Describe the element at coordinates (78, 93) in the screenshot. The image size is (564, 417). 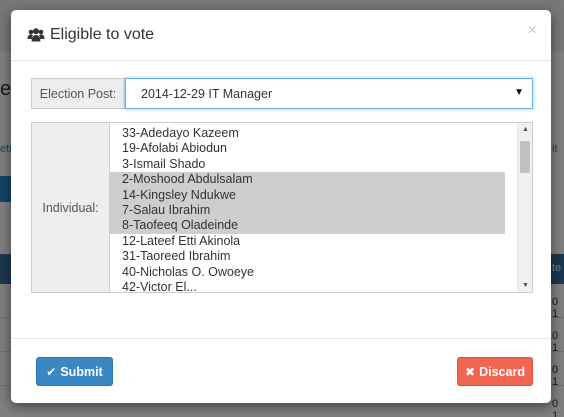
I see `election-post-label: Election Post:` at that location.